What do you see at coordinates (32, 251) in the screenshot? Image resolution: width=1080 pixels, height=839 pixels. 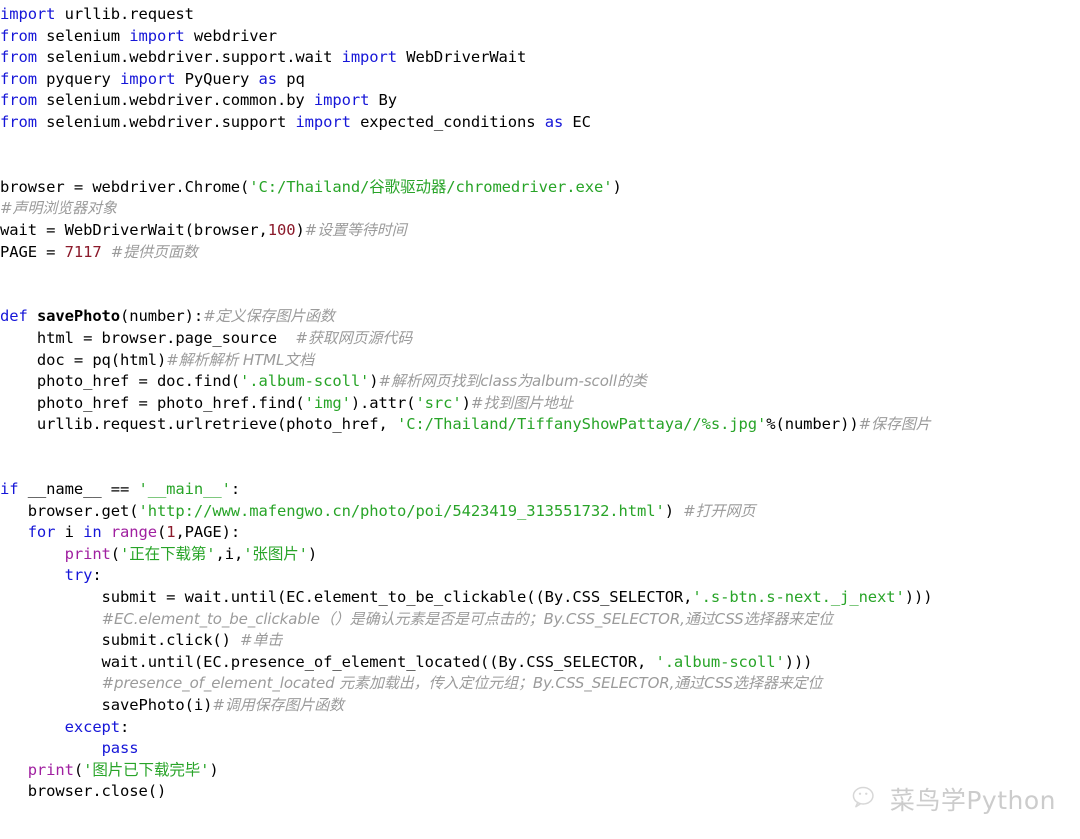 I see `code-token-plain: PAGE =` at bounding box center [32, 251].